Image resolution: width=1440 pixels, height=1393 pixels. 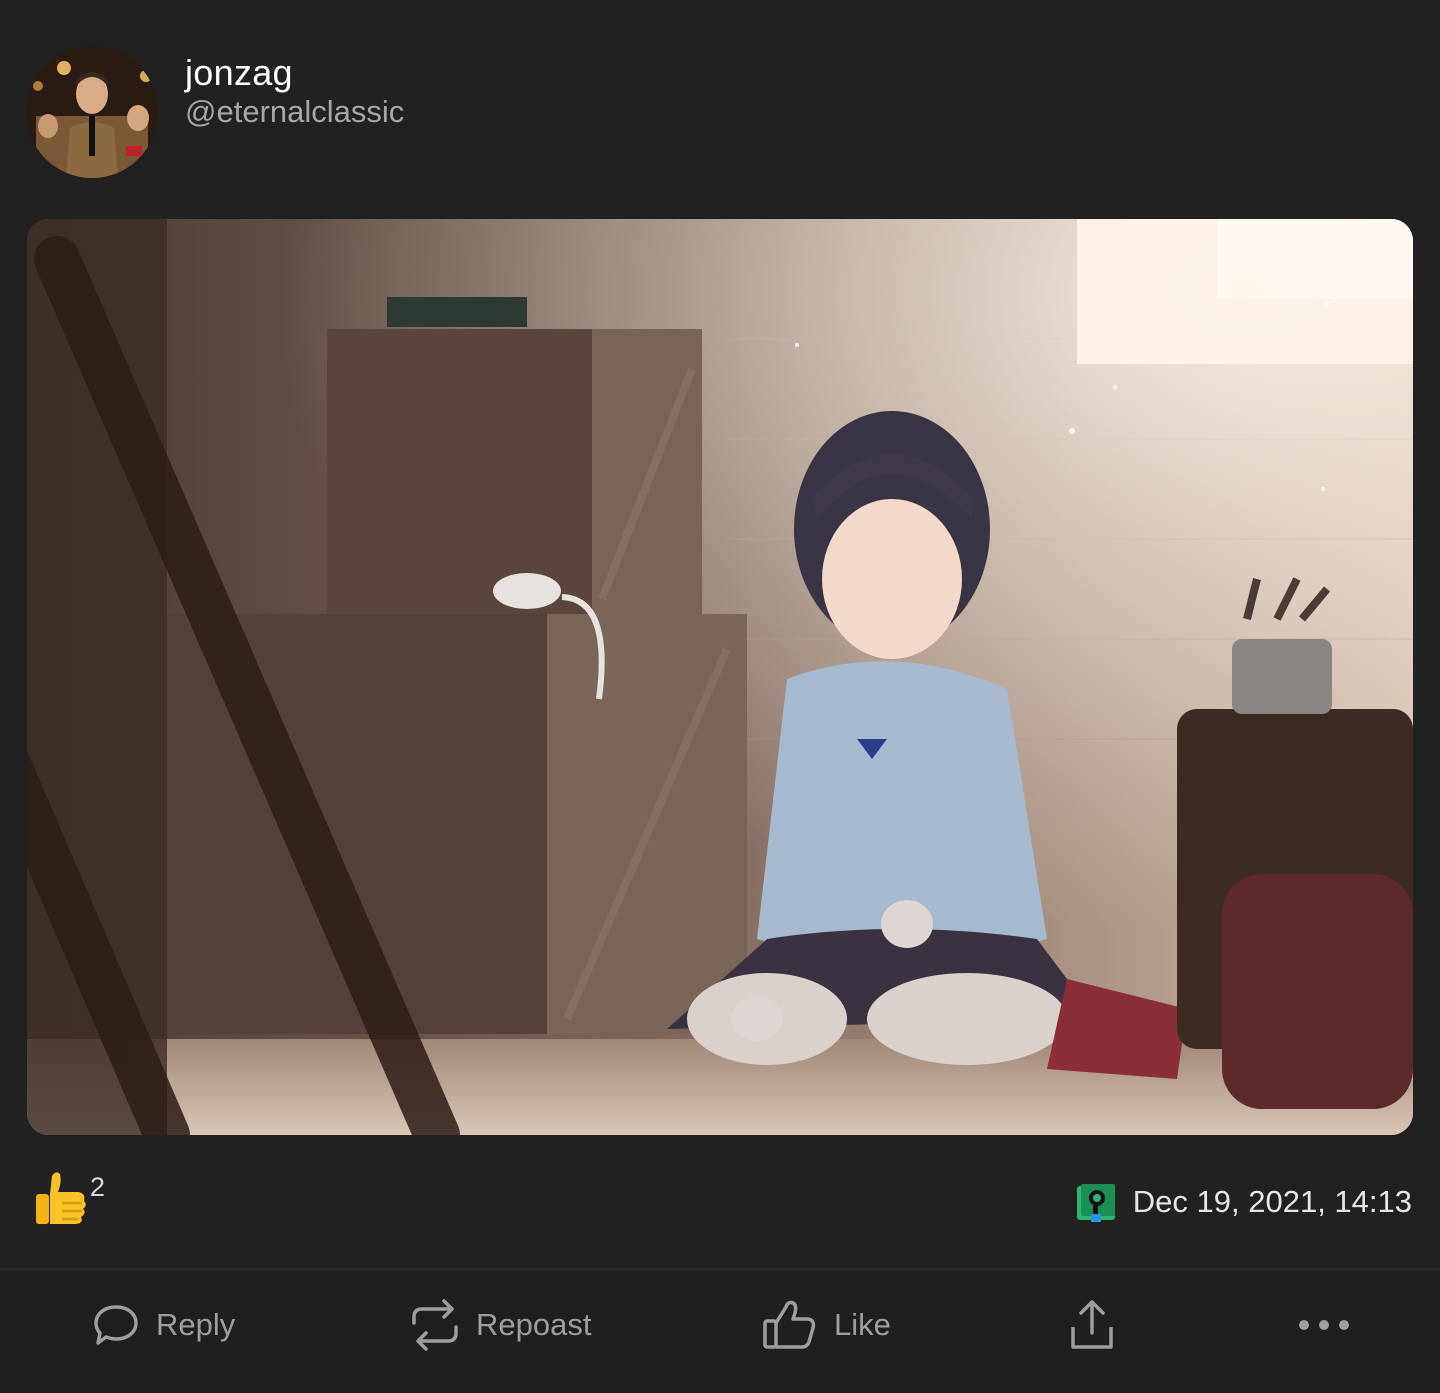 What do you see at coordinates (826, 1325) in the screenshot?
I see `like-button: Like` at bounding box center [826, 1325].